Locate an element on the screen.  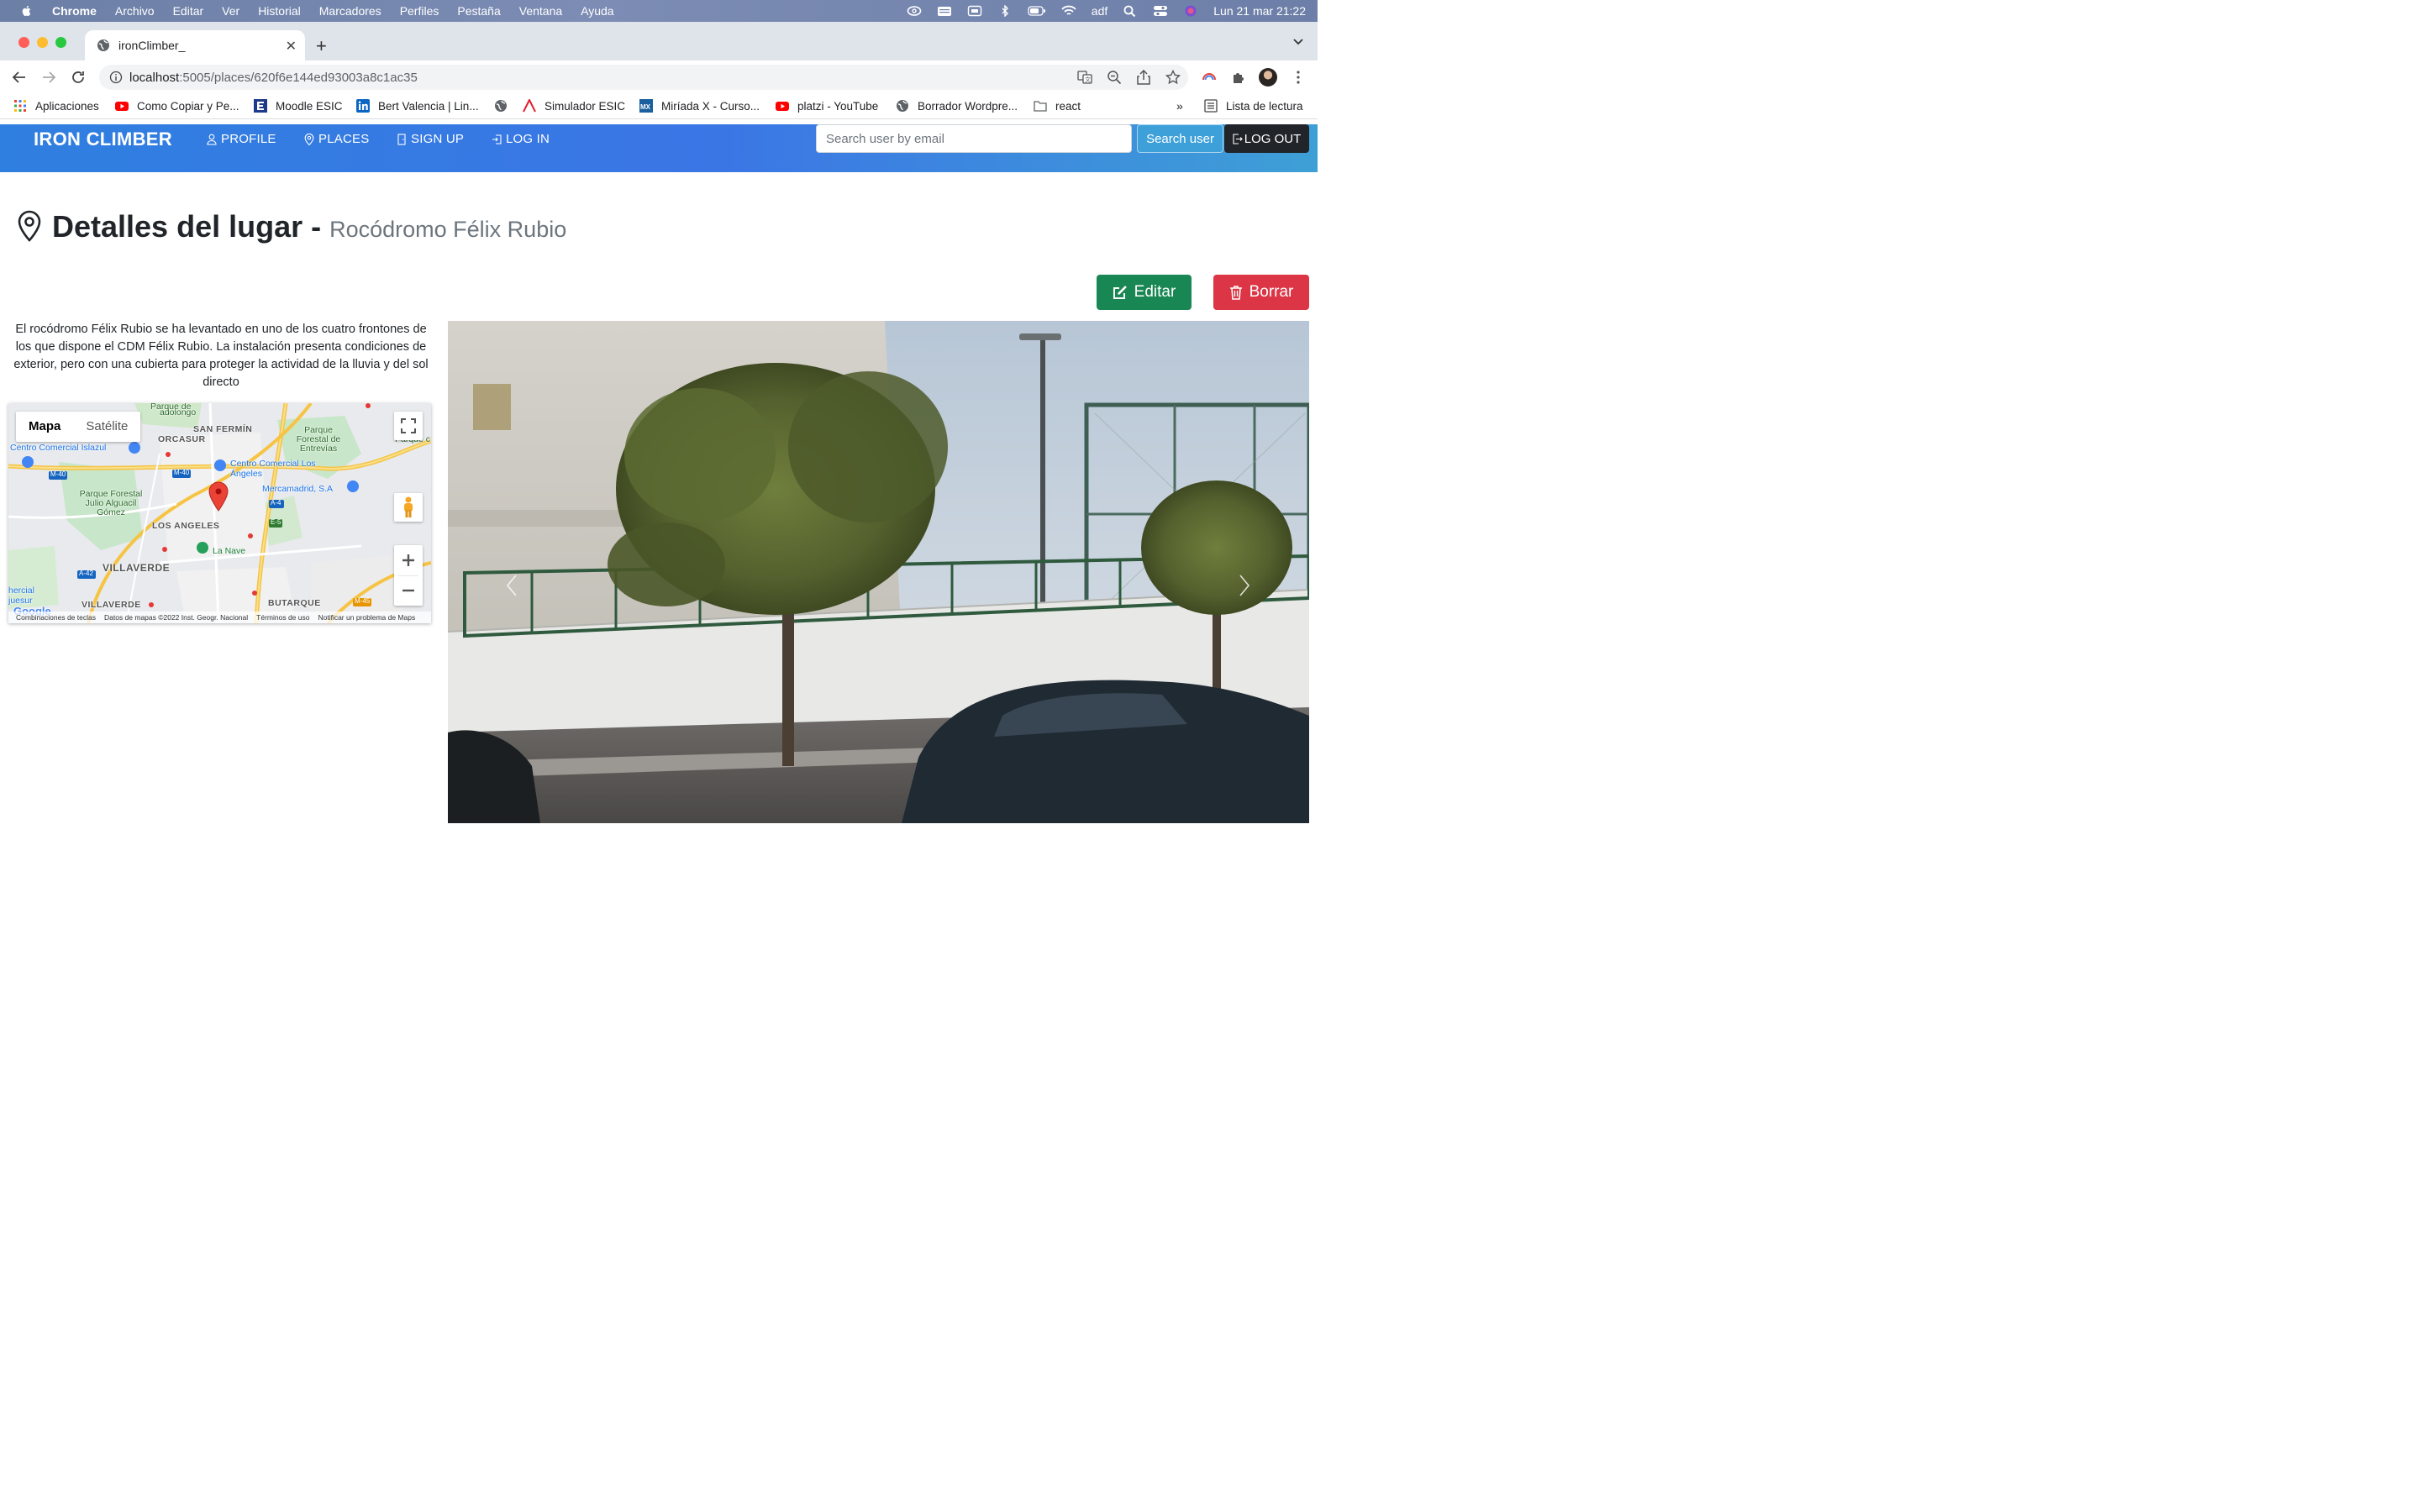
report-map-problem-link: Notificar un problema de Maps is located at coordinates (367, 617).